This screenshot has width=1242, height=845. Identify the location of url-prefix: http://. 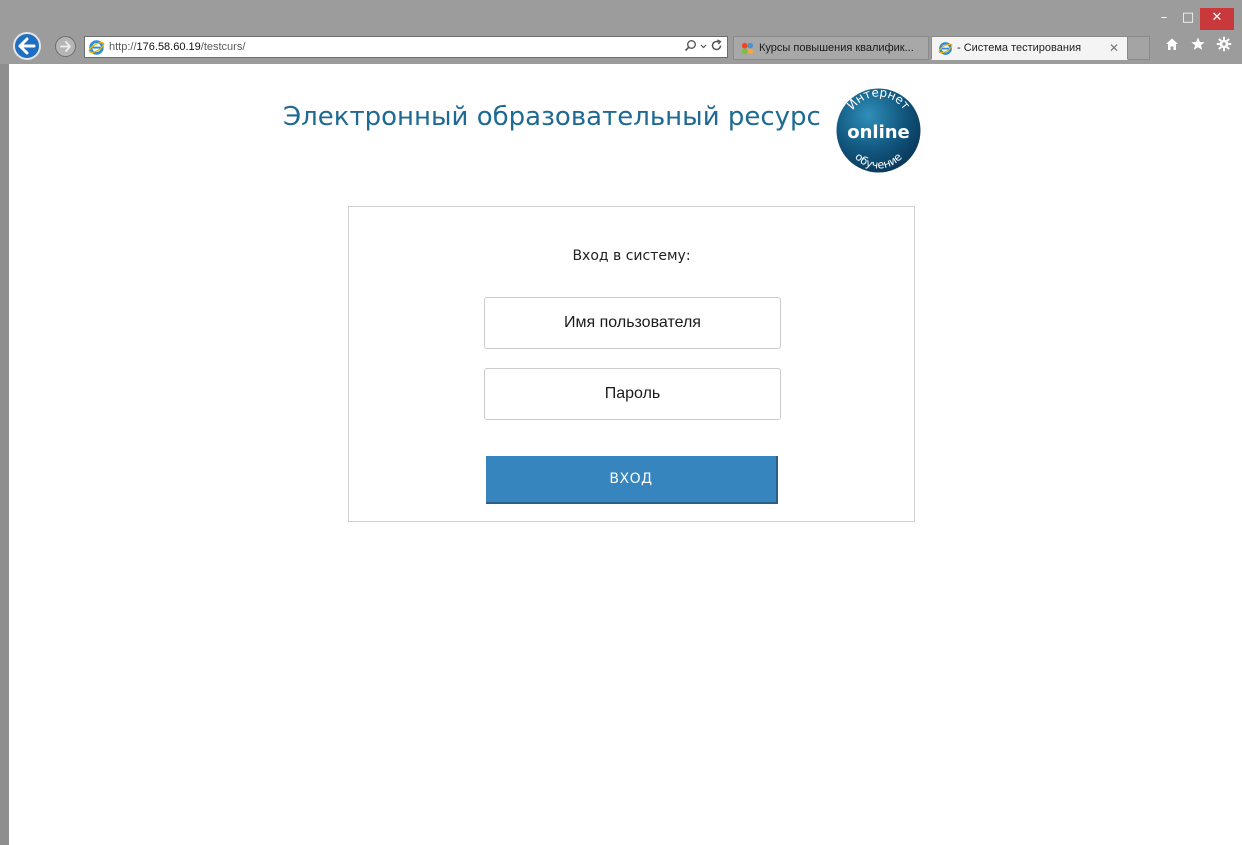
(123, 47).